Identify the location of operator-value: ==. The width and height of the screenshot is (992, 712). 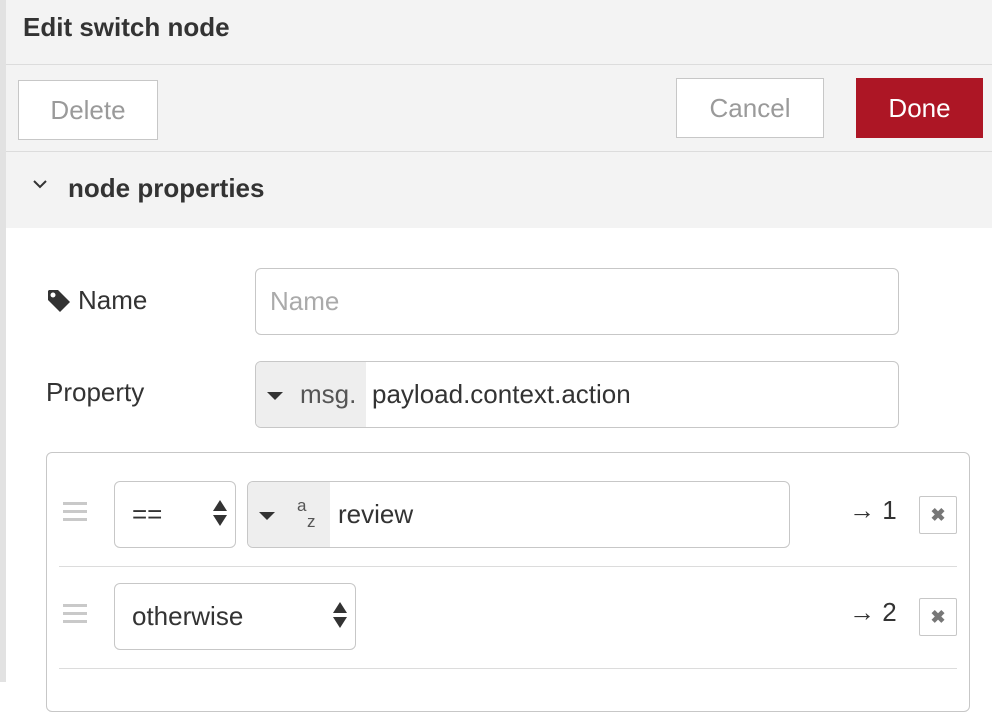
(147, 514).